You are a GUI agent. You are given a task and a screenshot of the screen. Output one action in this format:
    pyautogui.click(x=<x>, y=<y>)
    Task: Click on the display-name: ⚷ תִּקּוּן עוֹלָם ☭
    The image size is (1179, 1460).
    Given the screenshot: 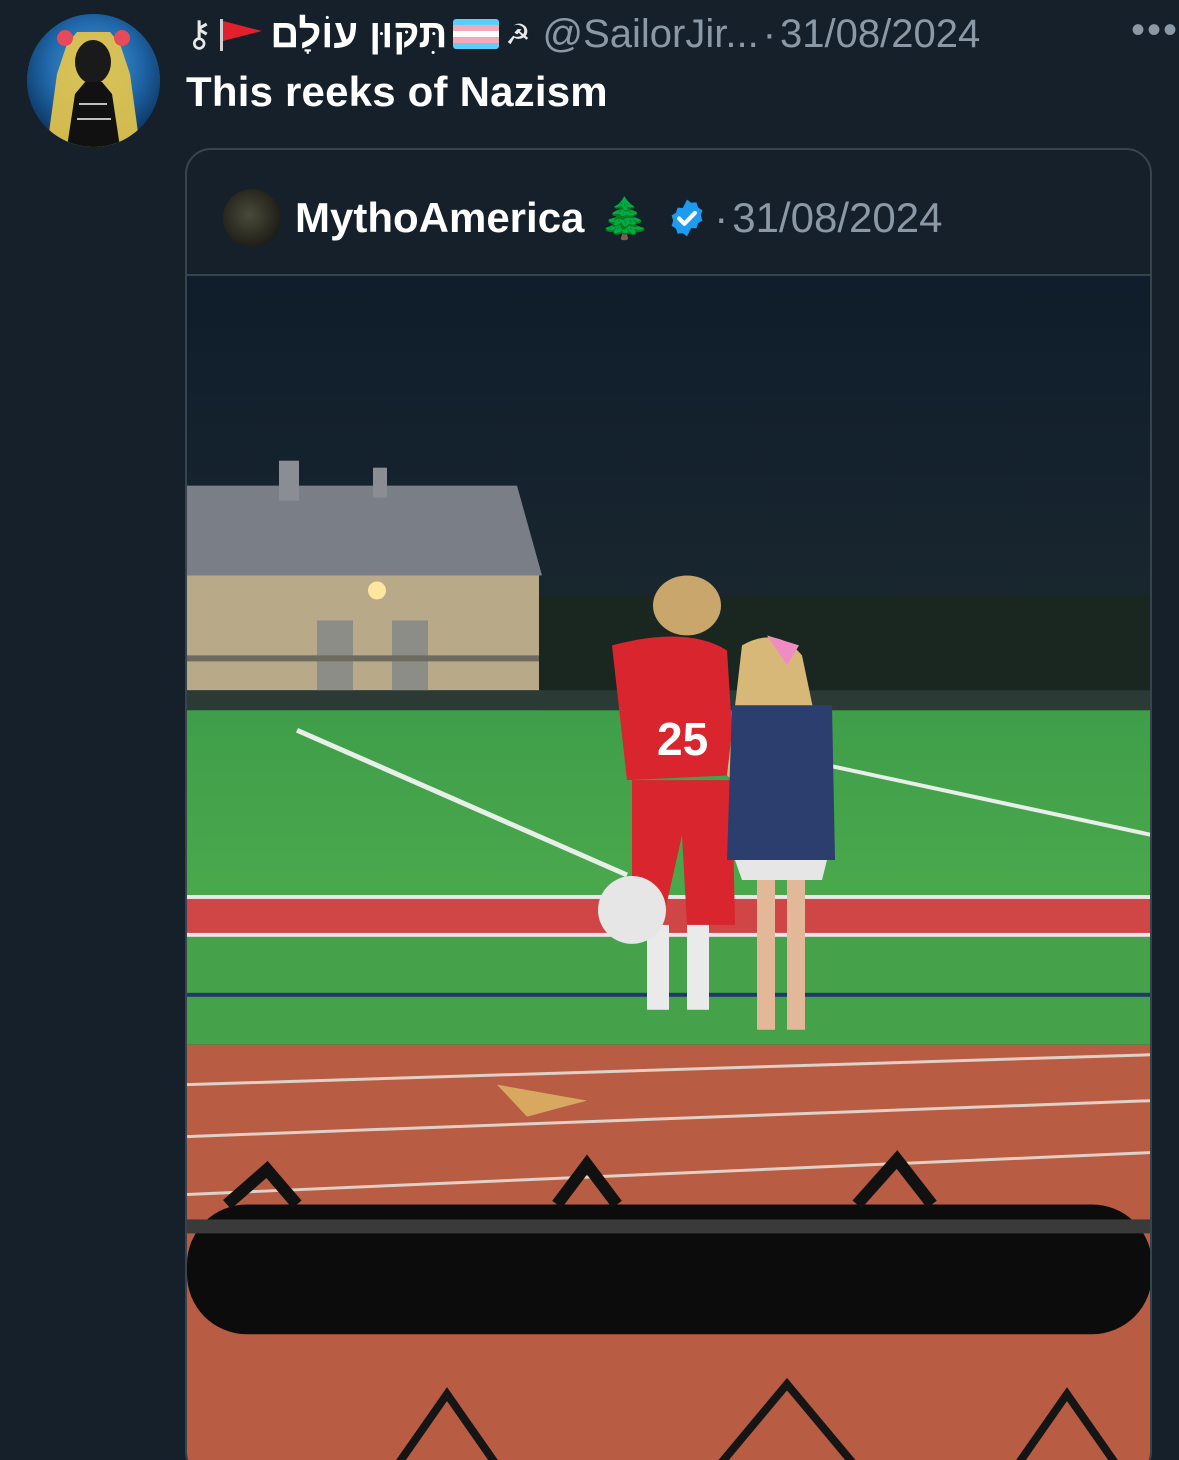 What is the action you would take?
    pyautogui.click(x=358, y=34)
    